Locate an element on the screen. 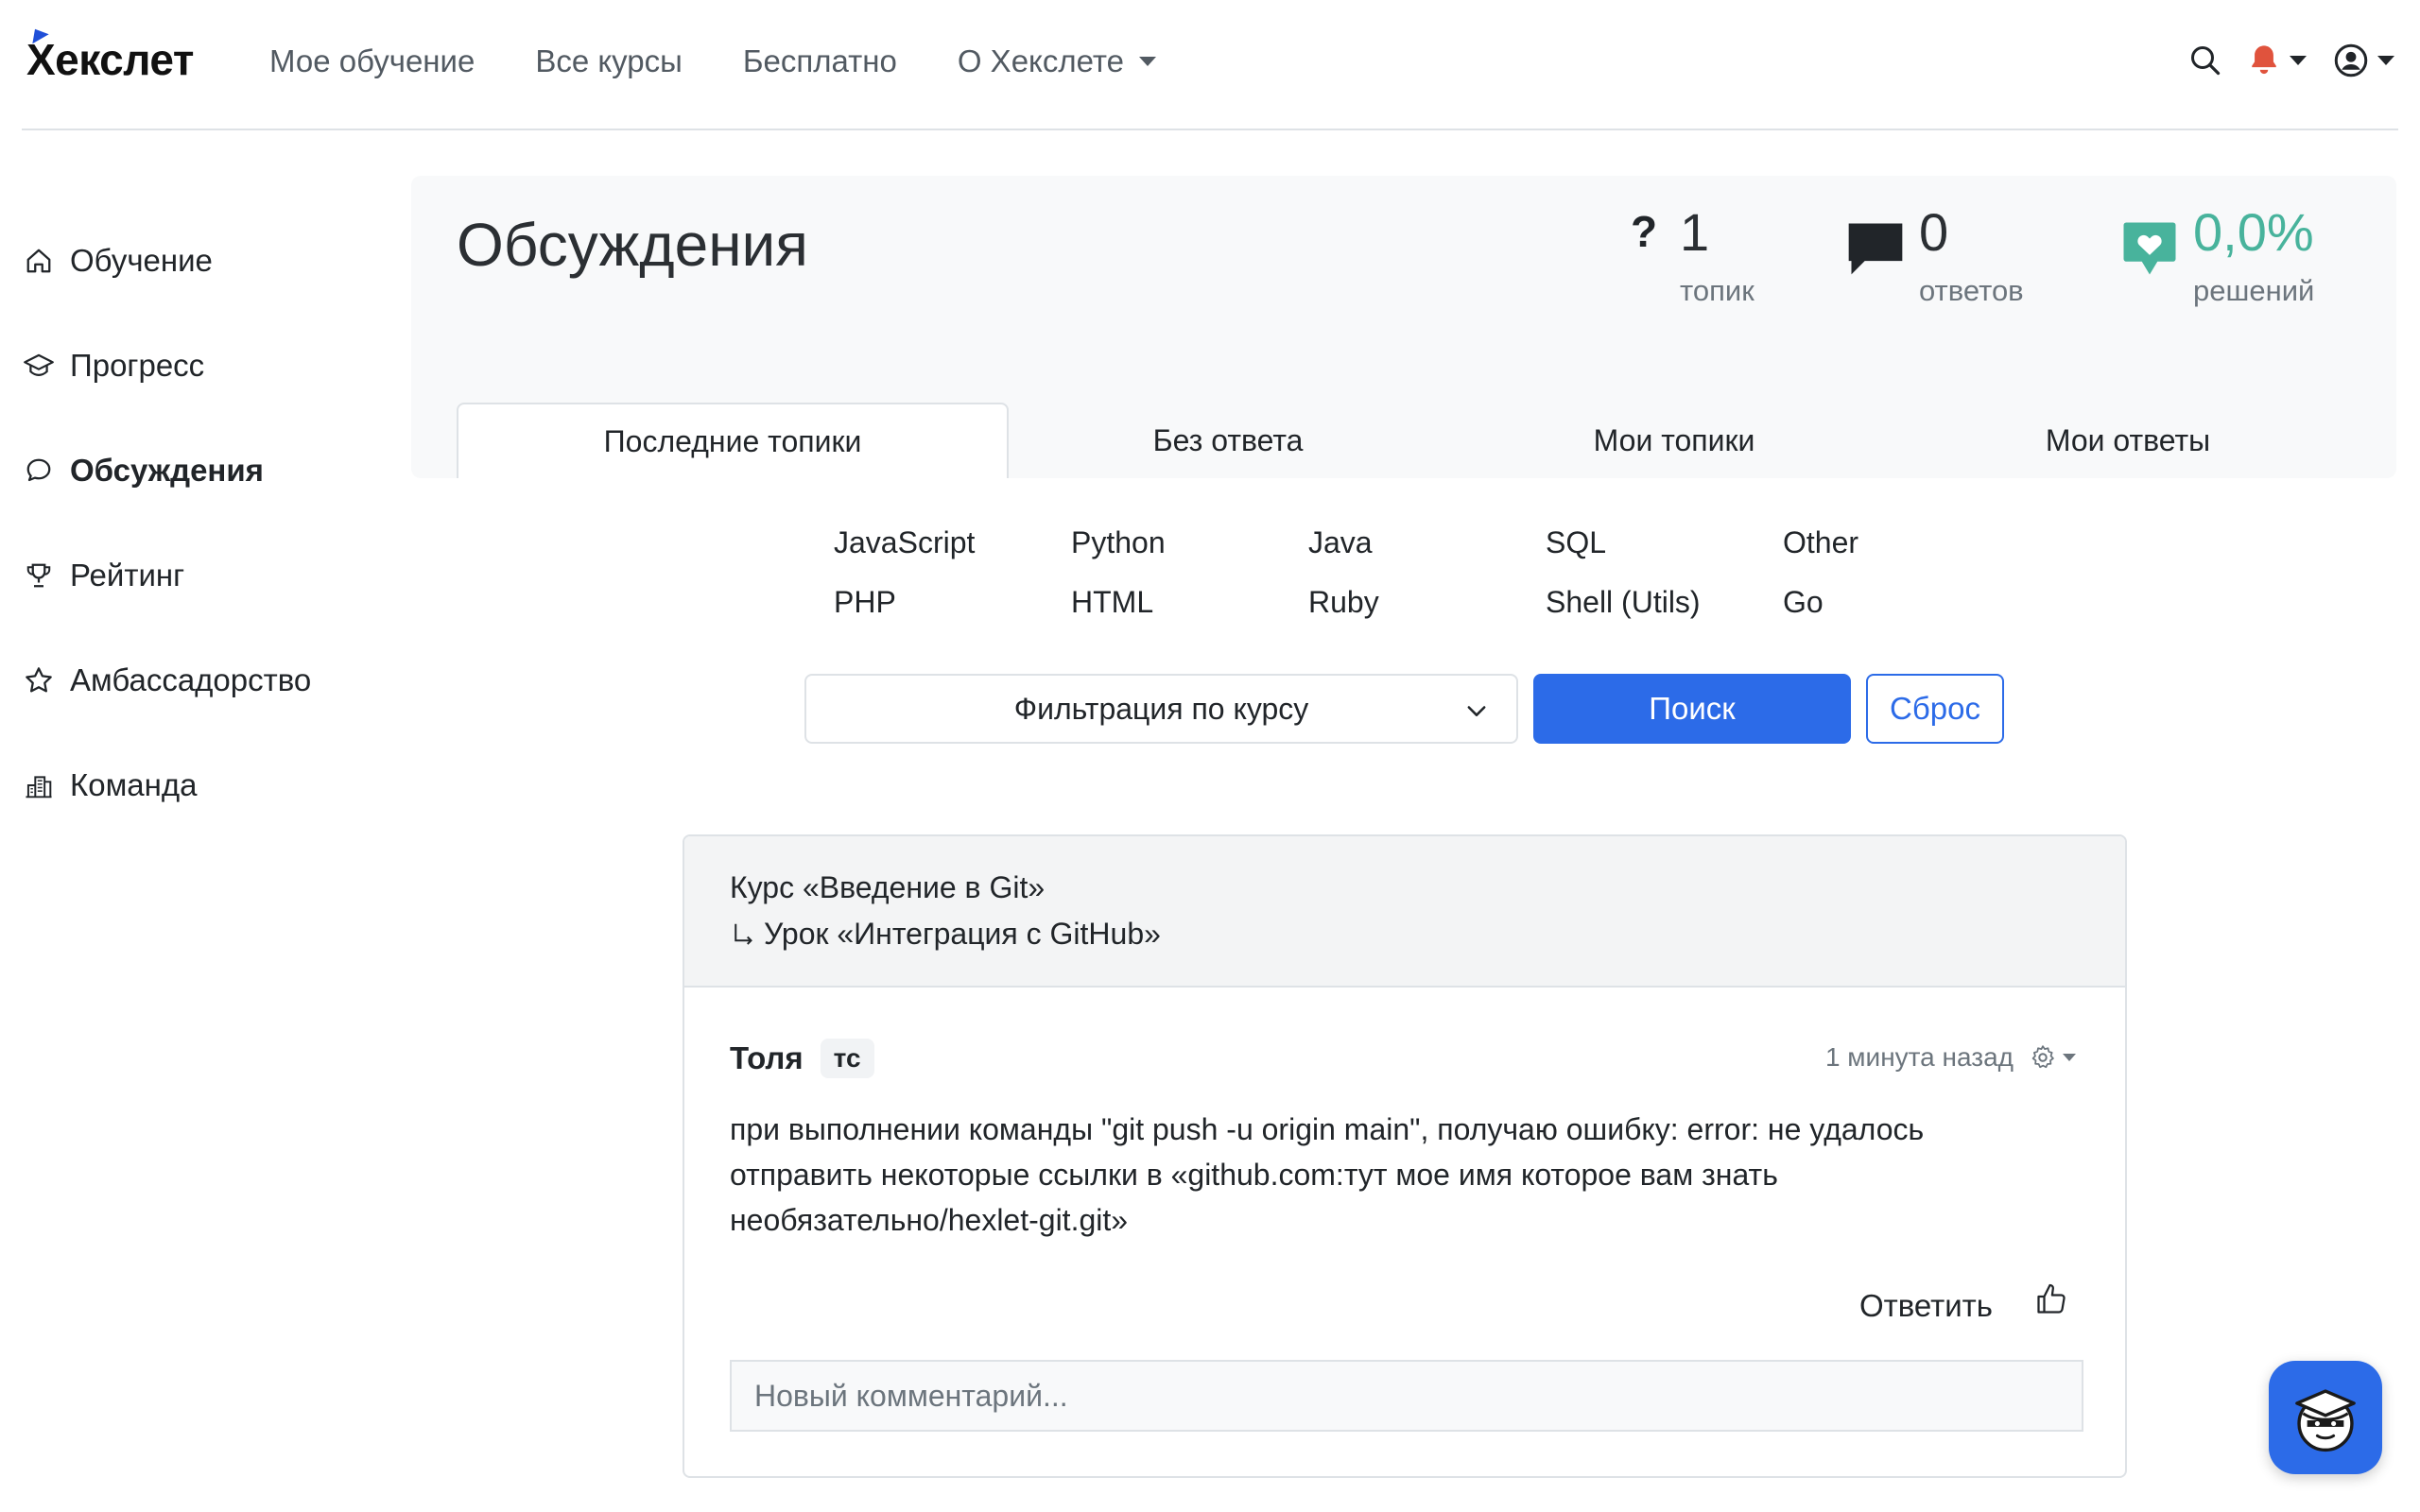 The width and height of the screenshot is (2420, 1512). sidebar-item-ambassador: Амбассадорство is located at coordinates (201, 679).